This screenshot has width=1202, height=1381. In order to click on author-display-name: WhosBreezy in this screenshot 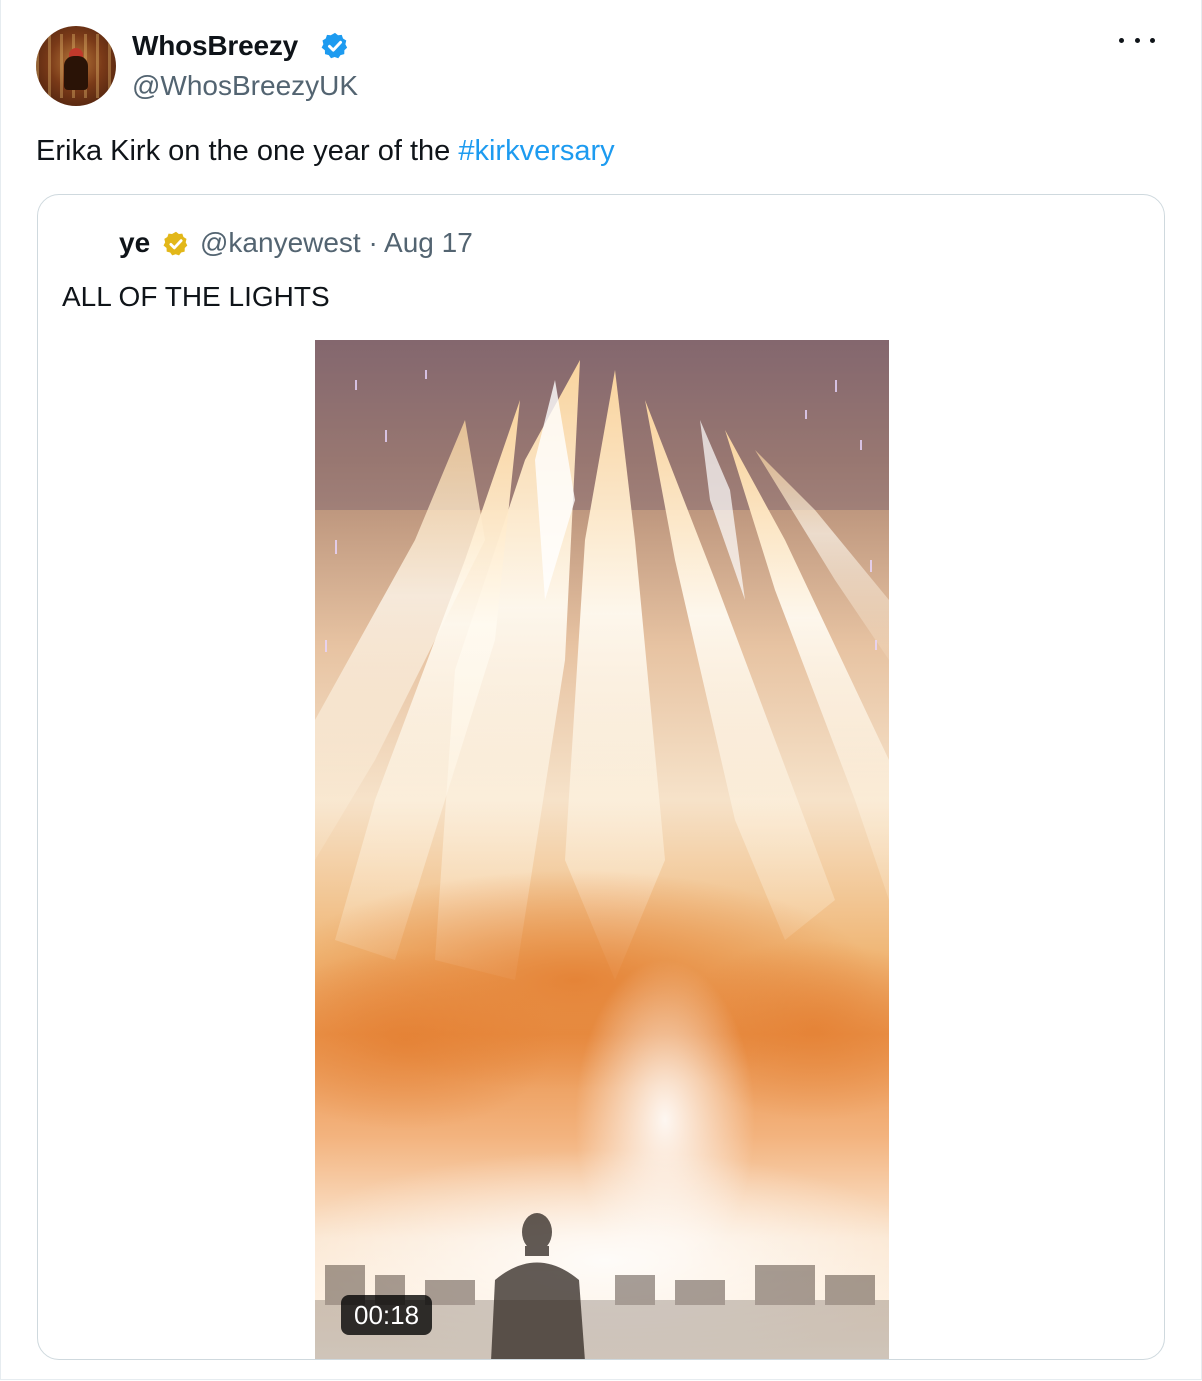, I will do `click(215, 46)`.